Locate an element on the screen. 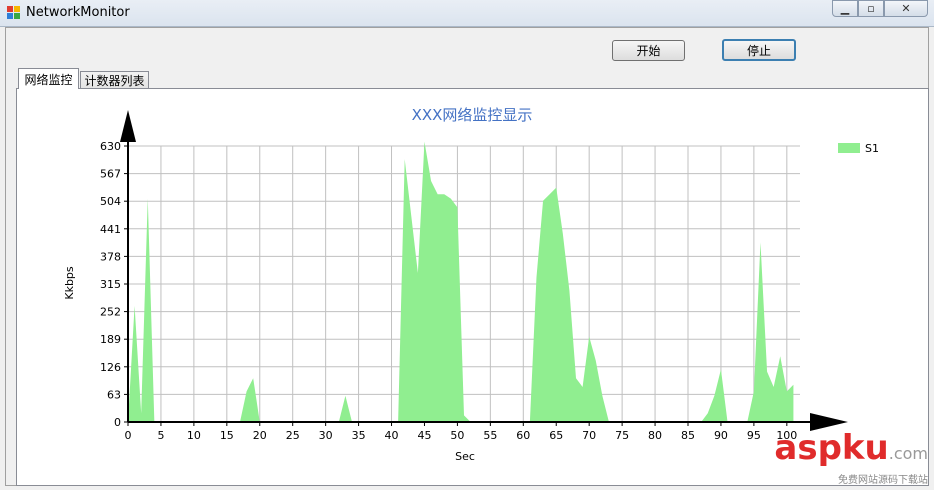 The height and width of the screenshot is (490, 934). watermark-logo: aspku.com 免费网站源码下载站 is located at coordinates (851, 458).